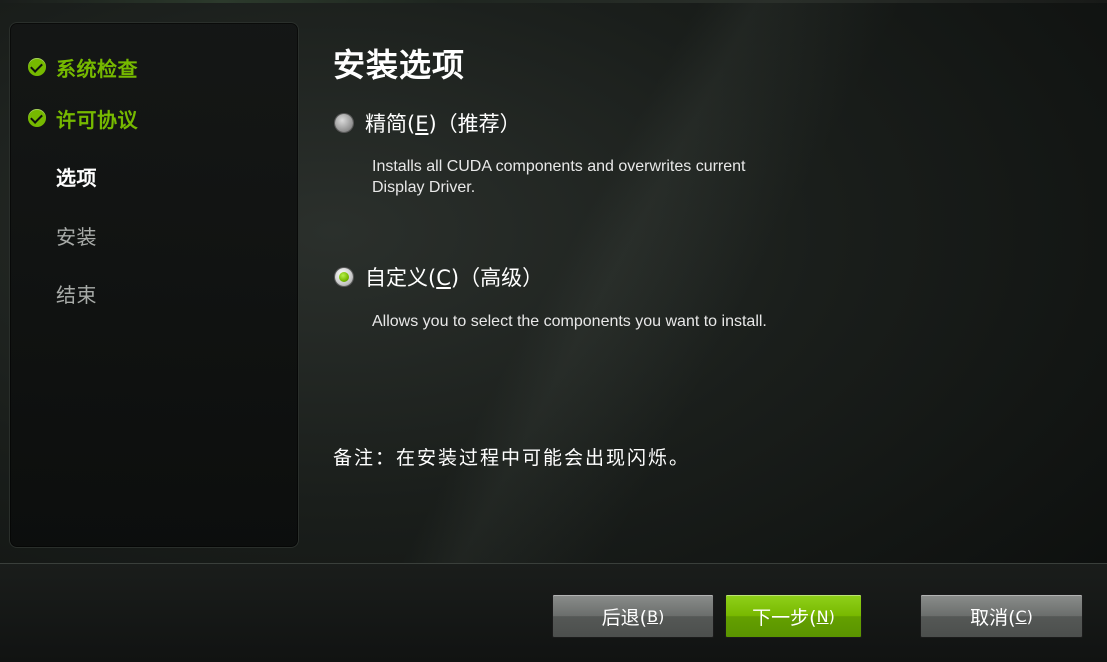 The image size is (1107, 662). I want to click on step-label: 安装, so click(76, 236).